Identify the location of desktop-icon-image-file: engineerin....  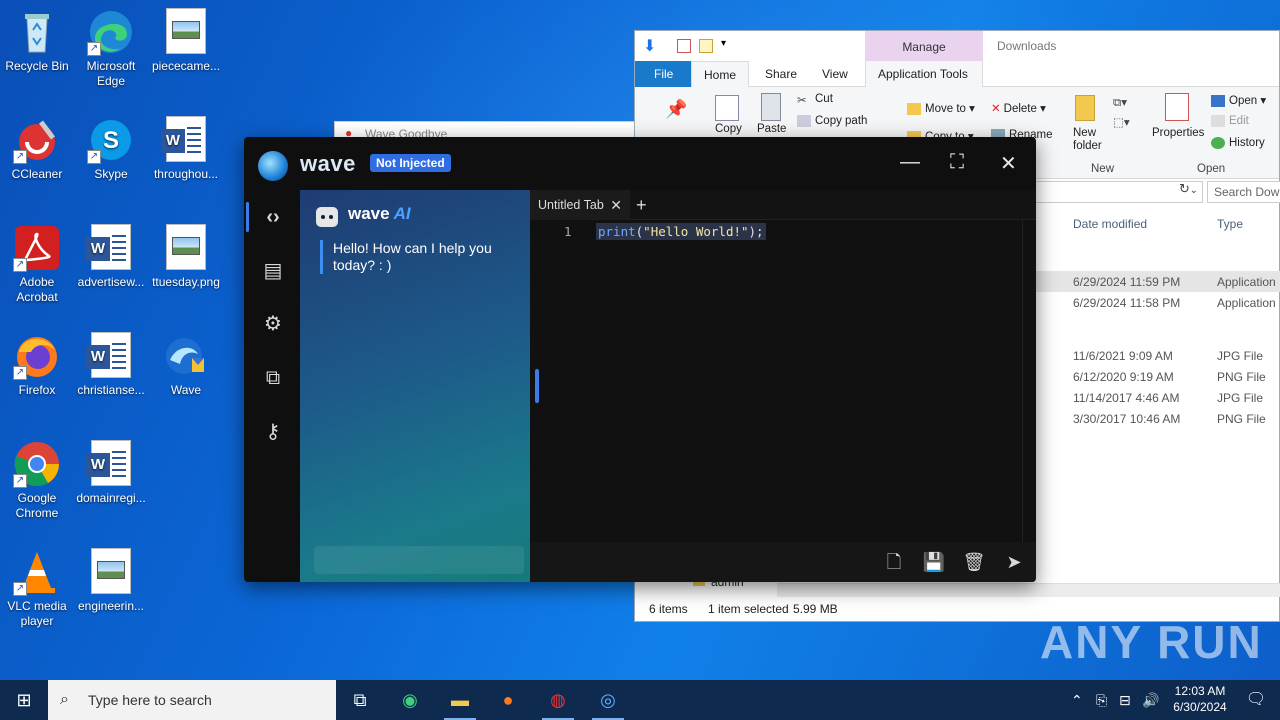
(111, 581).